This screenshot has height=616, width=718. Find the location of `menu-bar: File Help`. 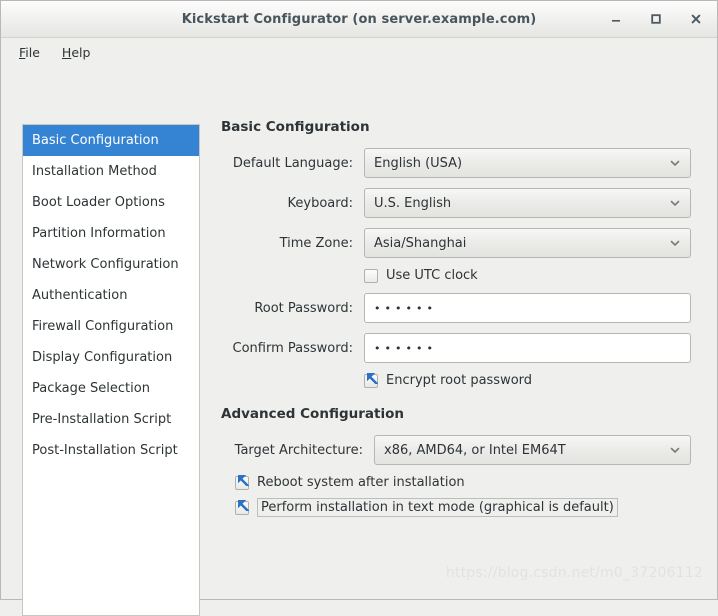

menu-bar: File Help is located at coordinates (359, 52).